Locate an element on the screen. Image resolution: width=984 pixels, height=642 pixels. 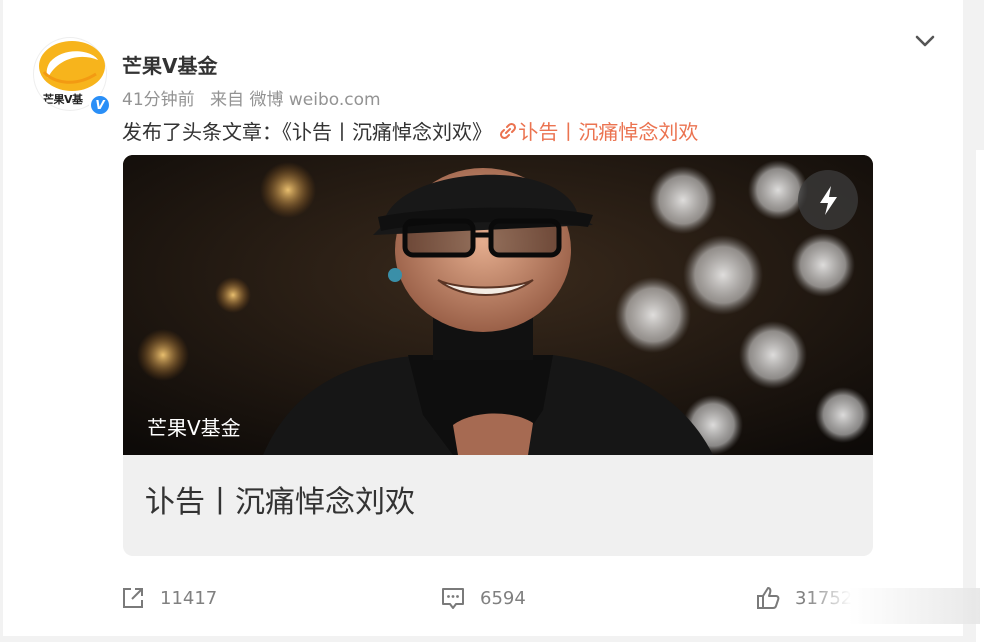
mango-logo-icon is located at coordinates (72, 66).